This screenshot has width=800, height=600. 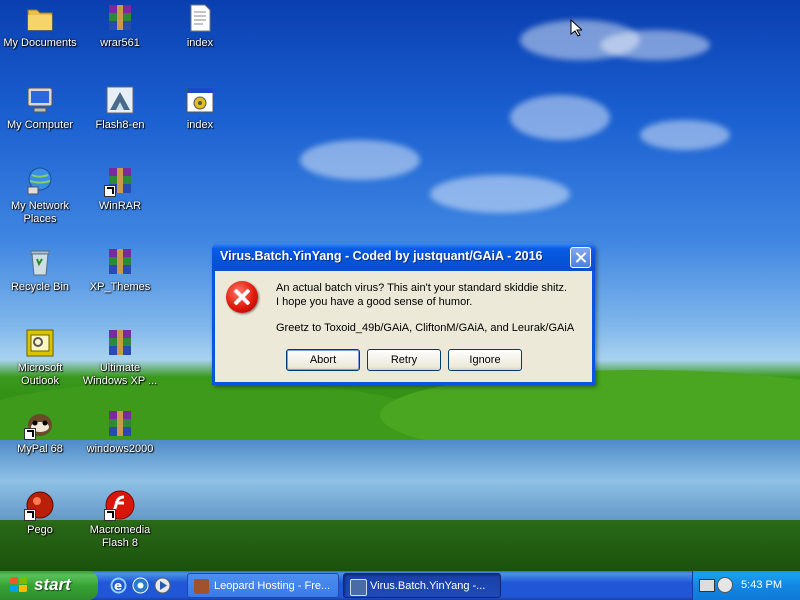 I want to click on desktop-icon-microsoft-outlook: Microsoft Outlook, so click(x=40, y=357).